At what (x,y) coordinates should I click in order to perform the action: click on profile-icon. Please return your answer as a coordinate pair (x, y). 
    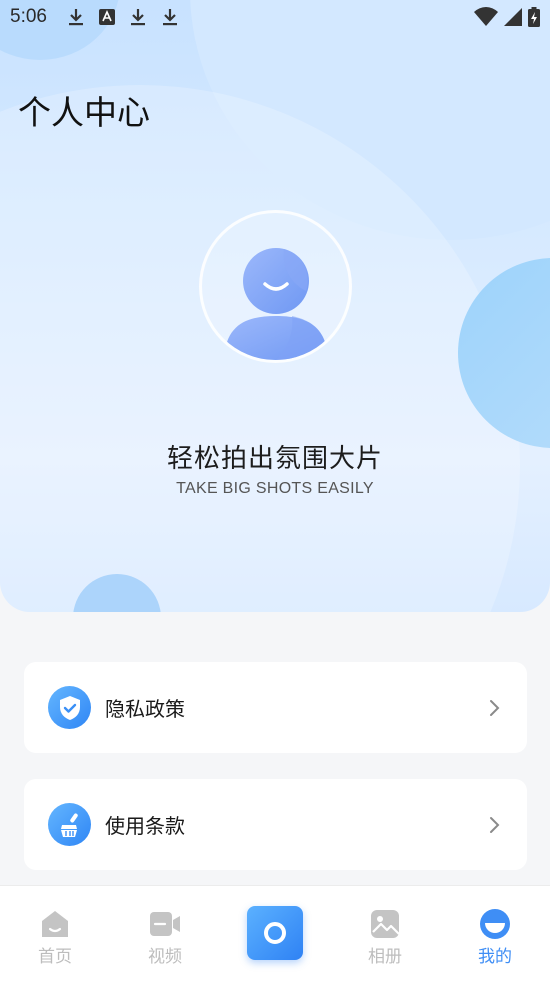
    Looking at the image, I should click on (495, 924).